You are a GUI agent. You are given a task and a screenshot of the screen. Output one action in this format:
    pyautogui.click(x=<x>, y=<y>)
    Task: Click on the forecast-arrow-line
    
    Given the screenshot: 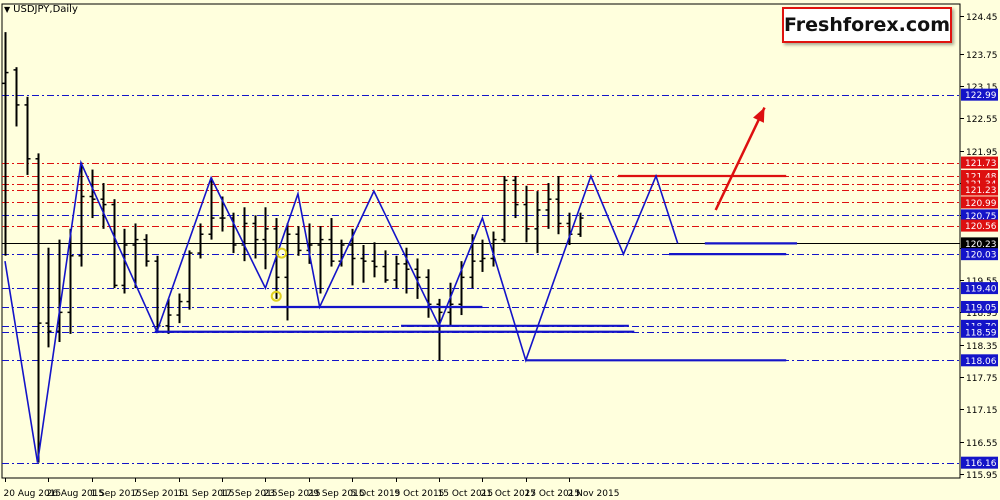 What is the action you would take?
    pyautogui.click(x=740, y=159)
    